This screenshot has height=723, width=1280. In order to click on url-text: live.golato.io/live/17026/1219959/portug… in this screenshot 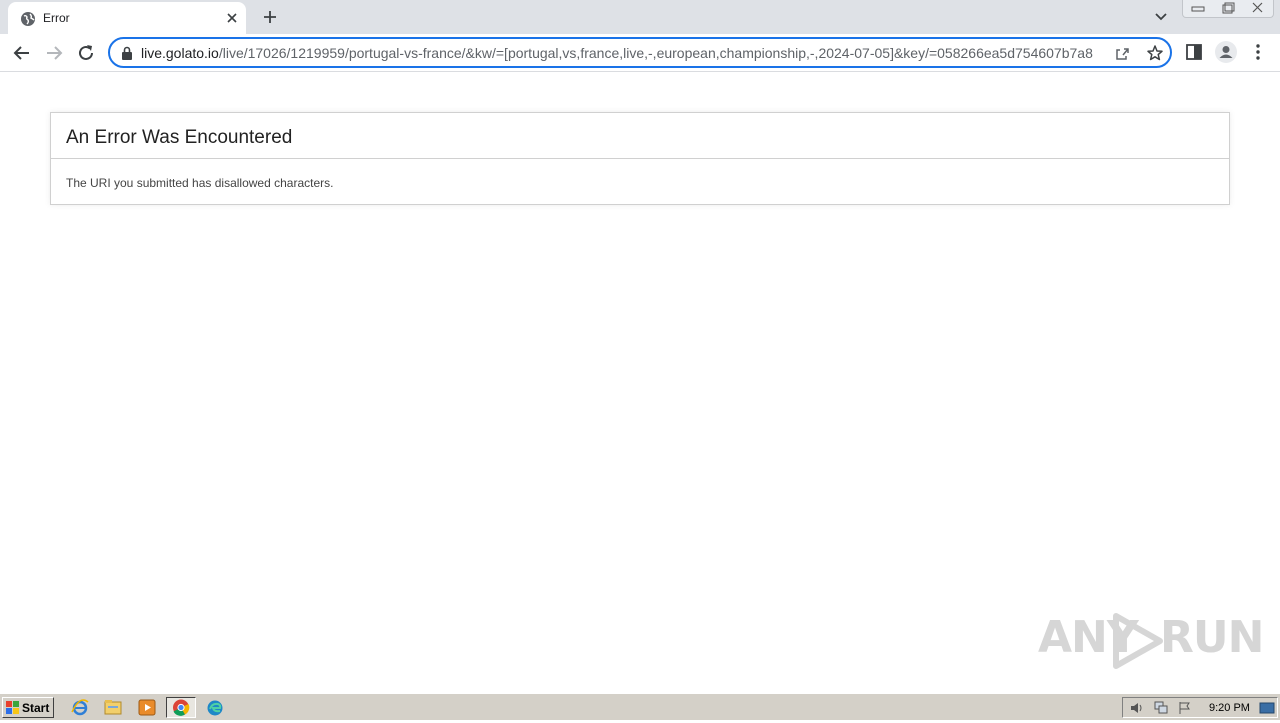, I will do `click(623, 53)`.